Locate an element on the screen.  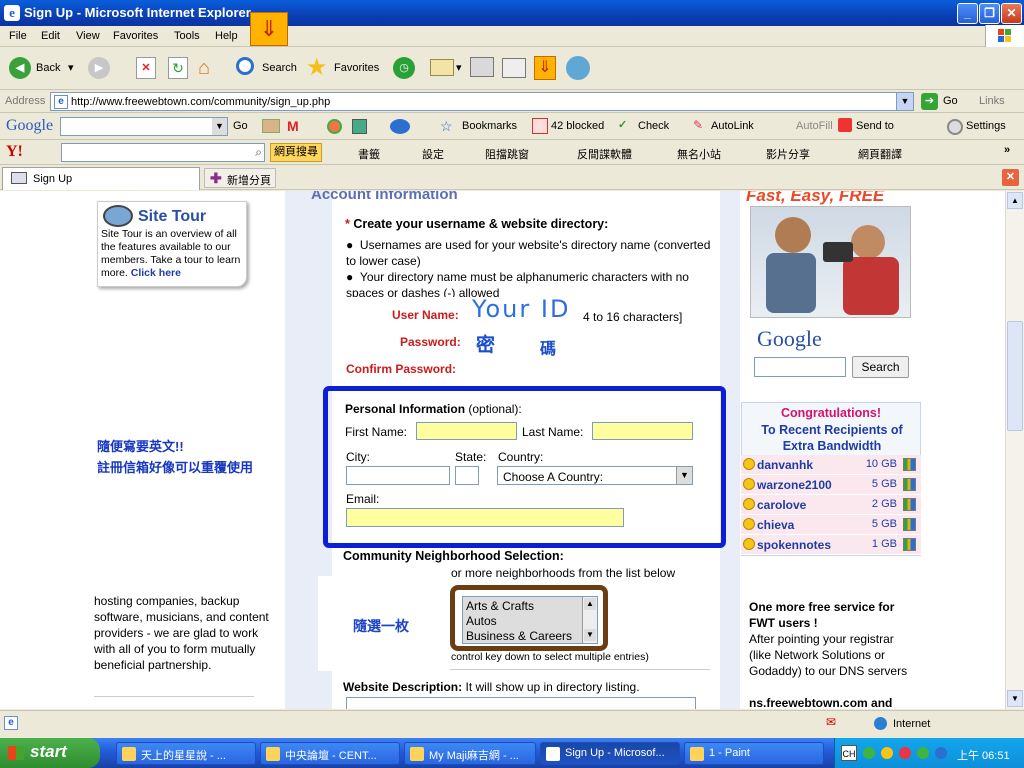
menu-tools: Tools is located at coordinates (187, 36).